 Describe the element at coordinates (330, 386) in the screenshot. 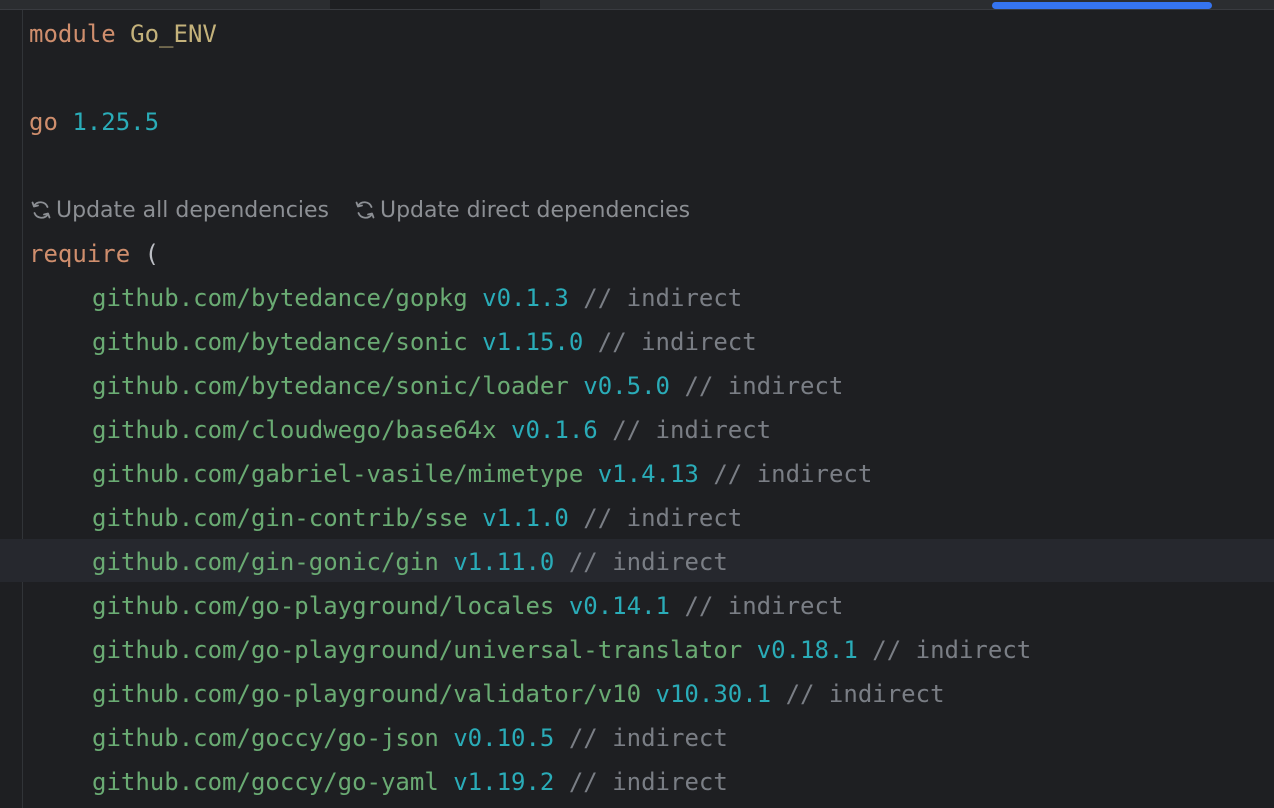

I see `dependency-path: github.com/bytedance/sonic/loader` at that location.